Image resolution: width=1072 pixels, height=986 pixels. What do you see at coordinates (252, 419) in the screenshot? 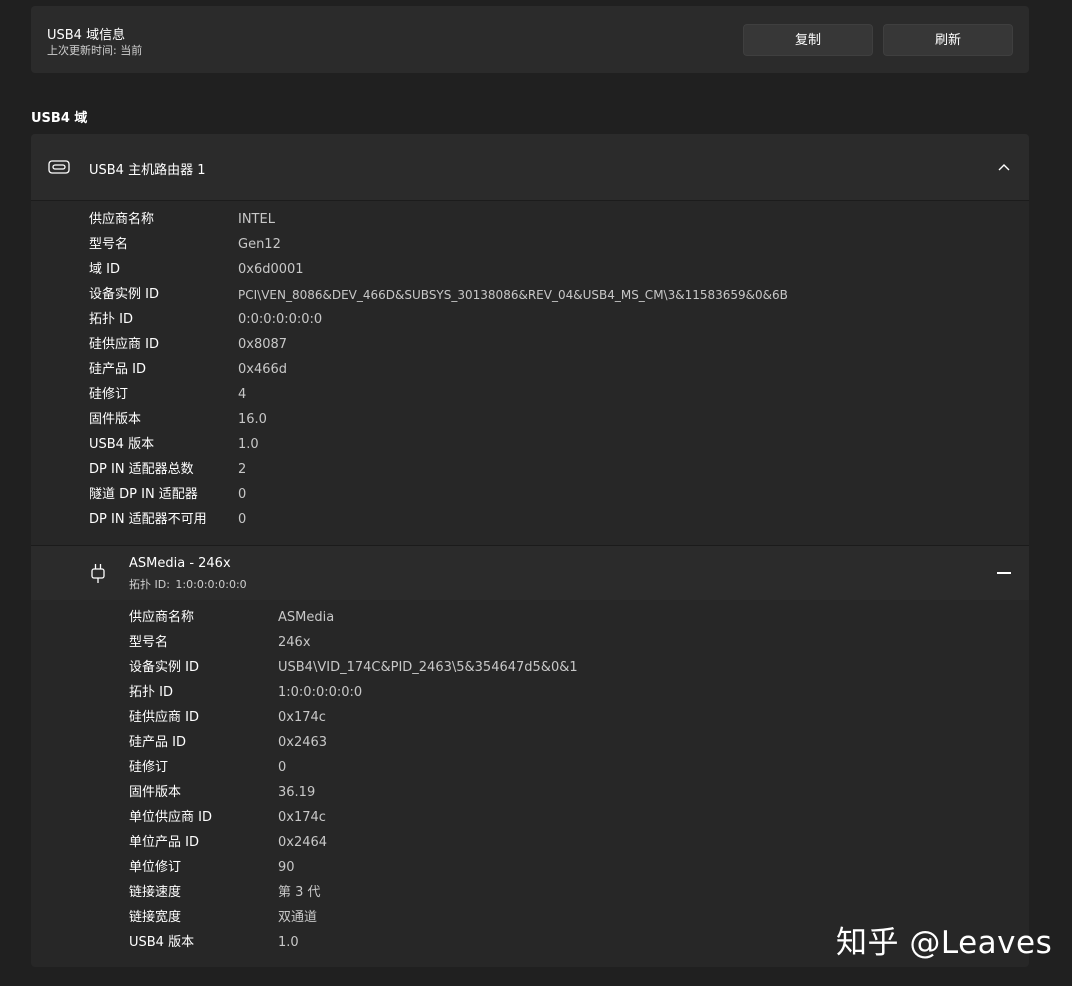
I see `property-value: 16.0` at bounding box center [252, 419].